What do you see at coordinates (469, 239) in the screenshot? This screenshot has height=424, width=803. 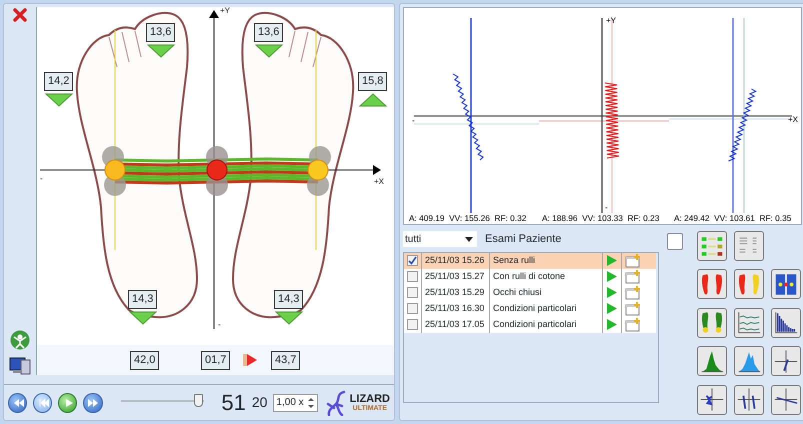 I see `caret-icon` at bounding box center [469, 239].